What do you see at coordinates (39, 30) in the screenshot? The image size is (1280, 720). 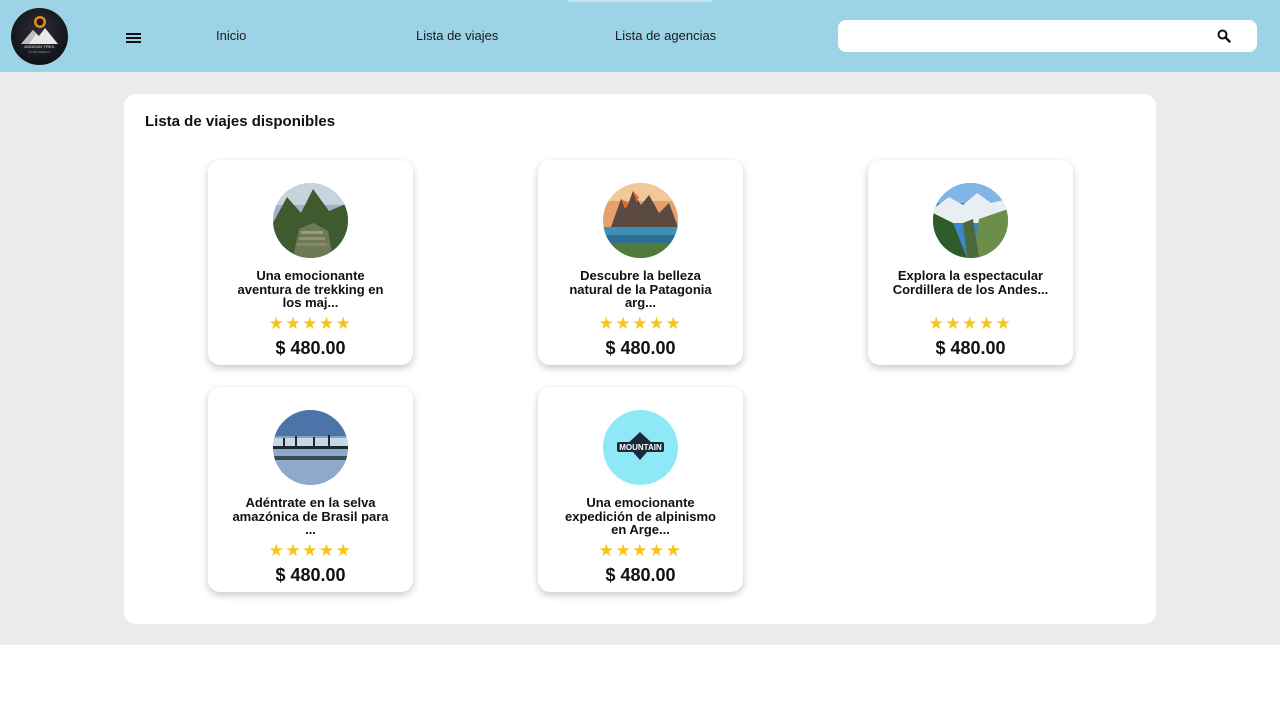 I see `mountain-sun-icon` at bounding box center [39, 30].